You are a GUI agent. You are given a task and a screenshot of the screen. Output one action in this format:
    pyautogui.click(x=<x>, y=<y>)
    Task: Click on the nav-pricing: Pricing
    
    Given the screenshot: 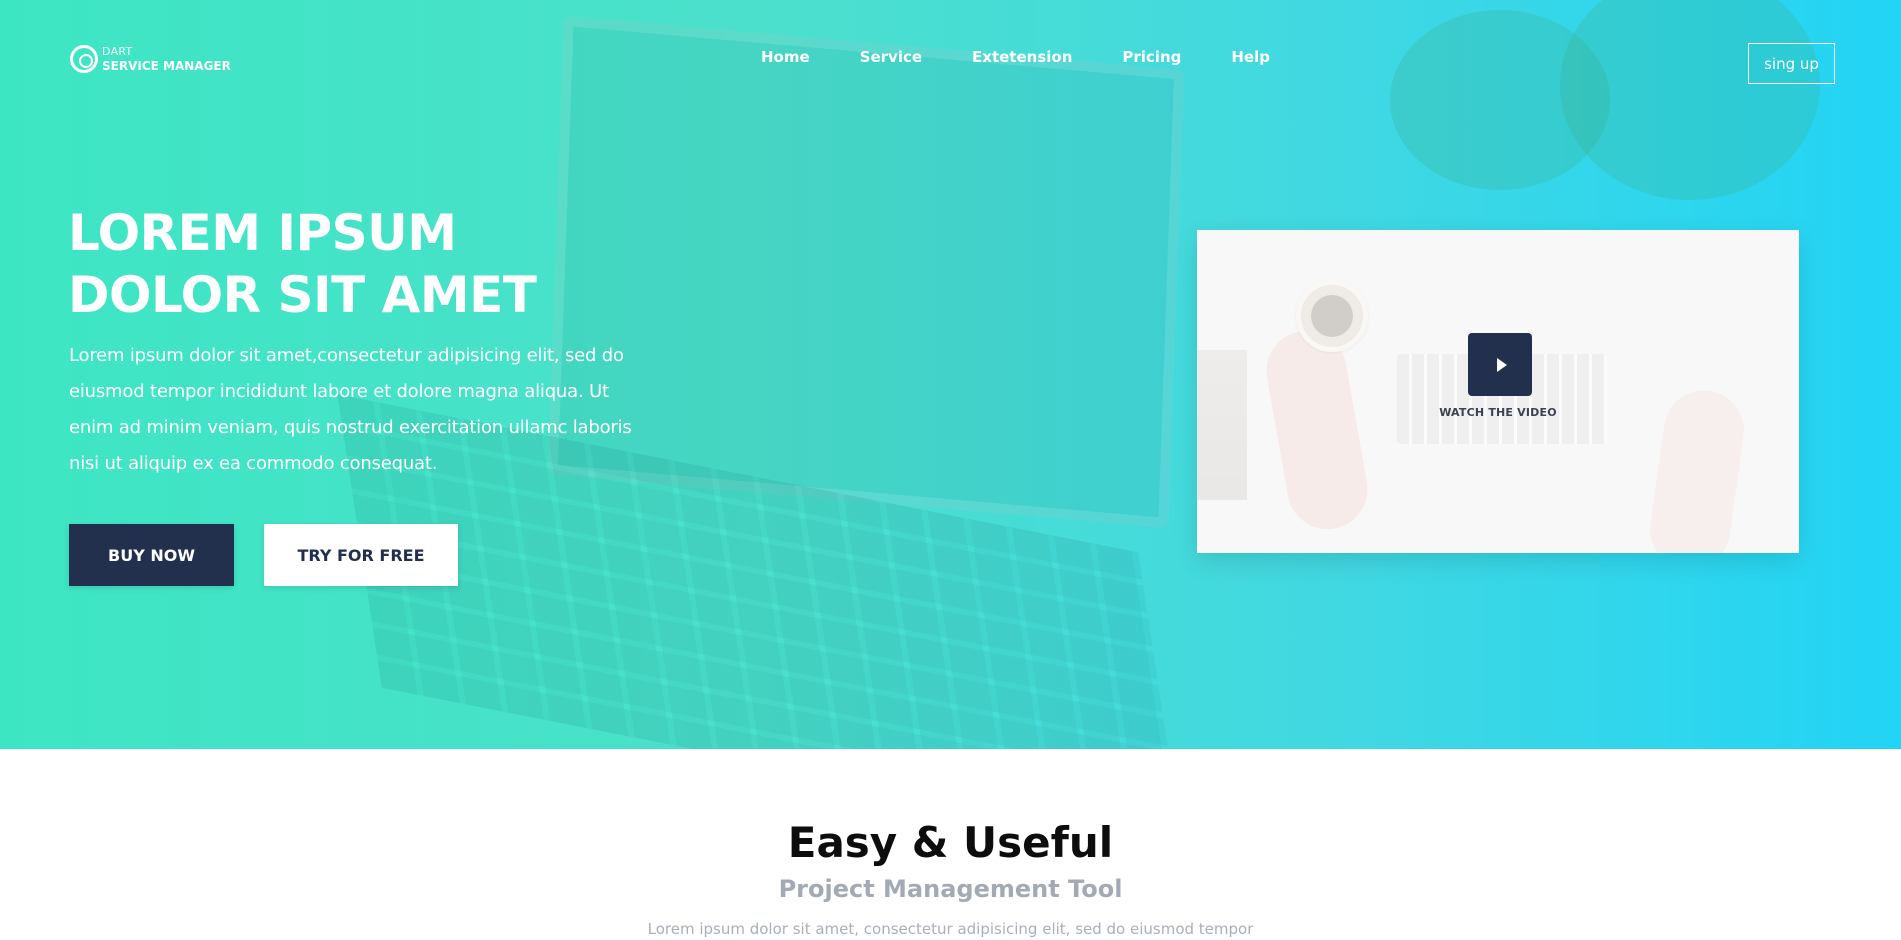 What is the action you would take?
    pyautogui.click(x=1151, y=57)
    